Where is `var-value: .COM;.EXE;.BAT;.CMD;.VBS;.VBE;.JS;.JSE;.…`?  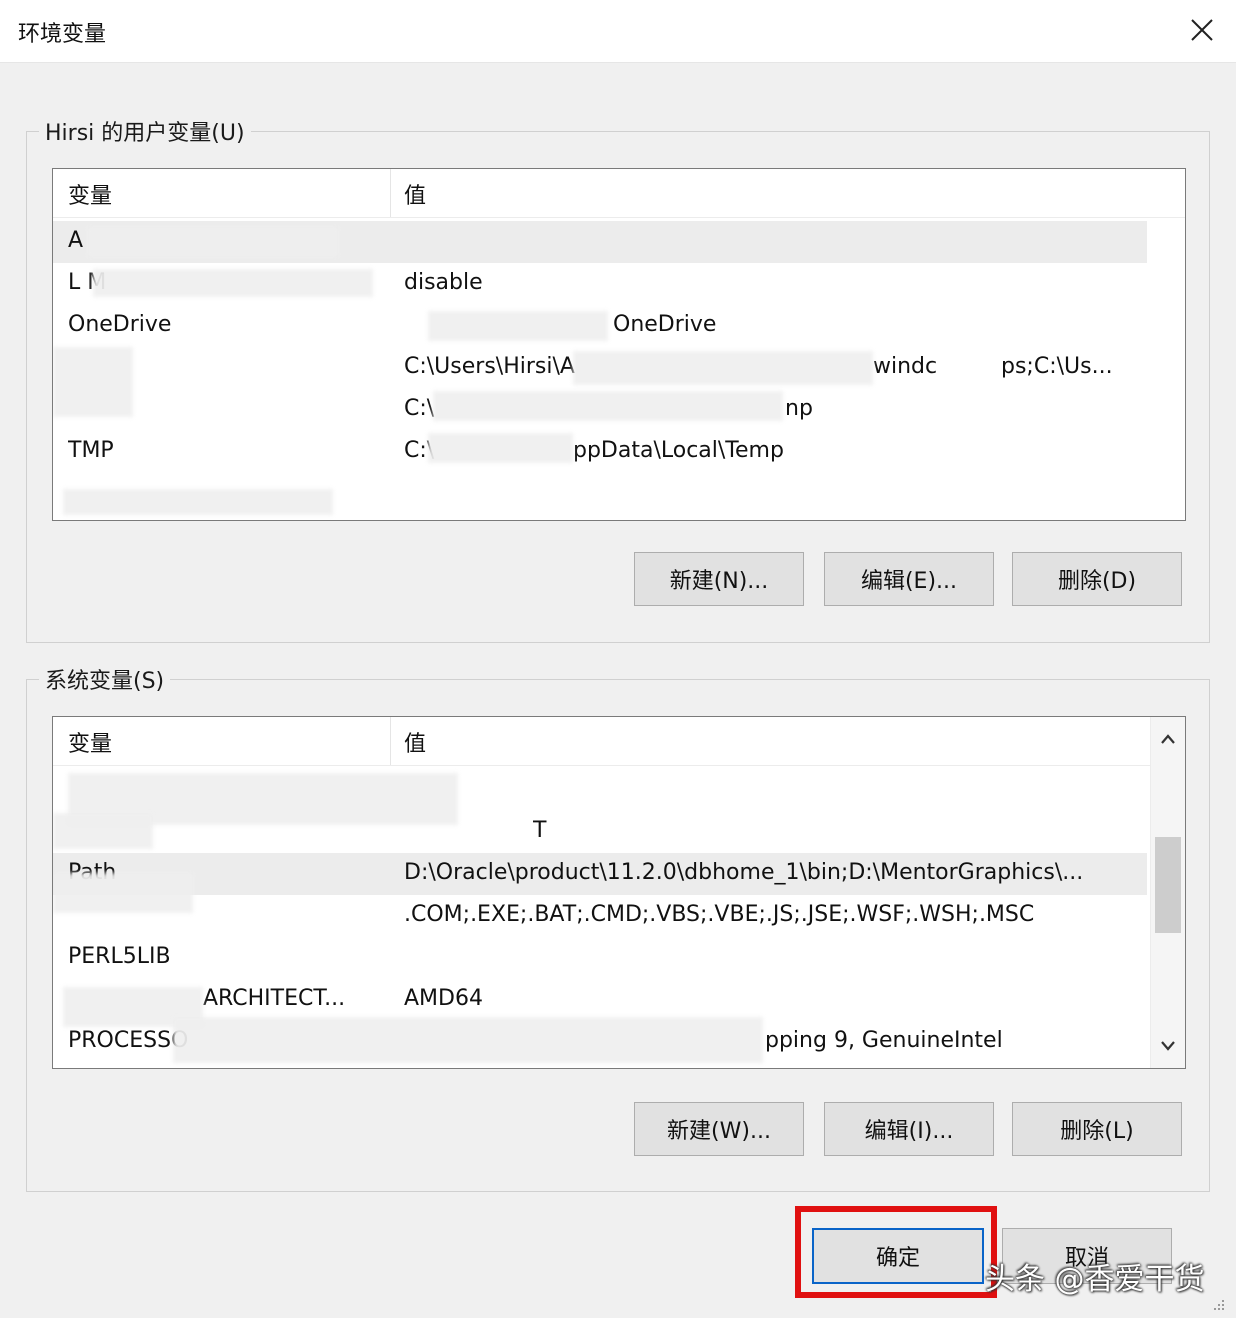
var-value: .COM;.EXE;.BAT;.CMD;.VBS;.VBE;.JS;.JSE;.… is located at coordinates (719, 914).